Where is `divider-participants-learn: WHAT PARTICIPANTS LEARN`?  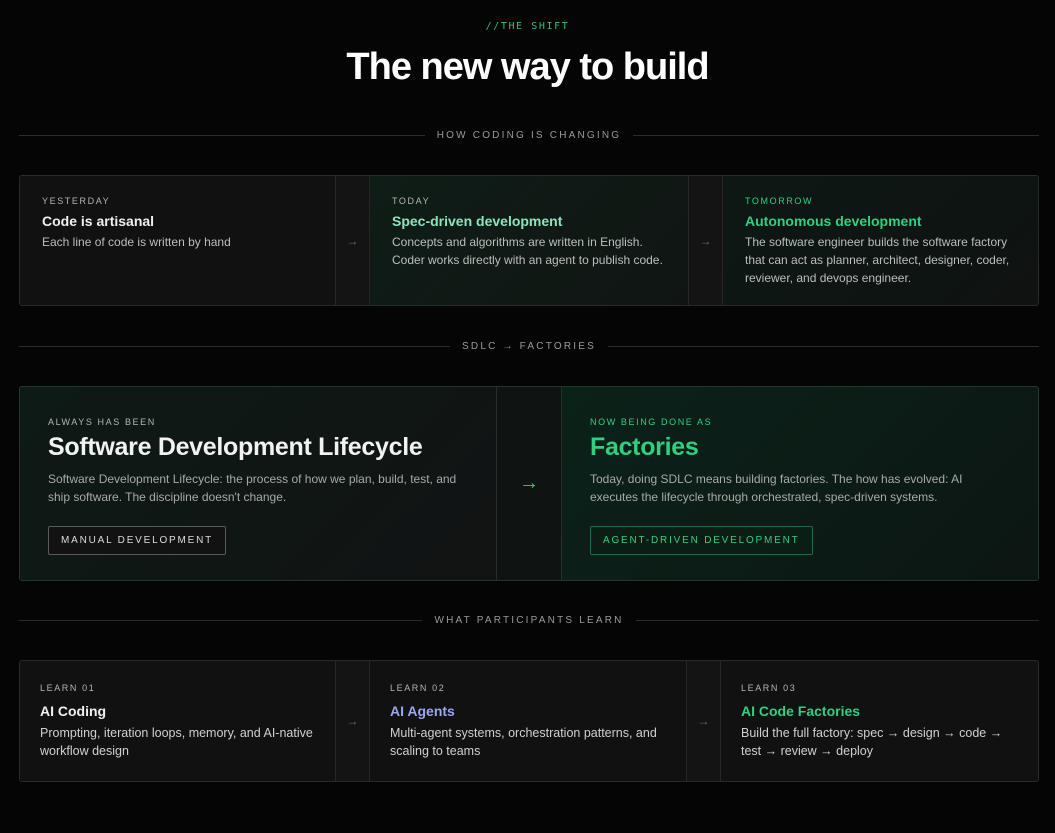
divider-participants-learn: WHAT PARTICIPANTS LEARN is located at coordinates (529, 620).